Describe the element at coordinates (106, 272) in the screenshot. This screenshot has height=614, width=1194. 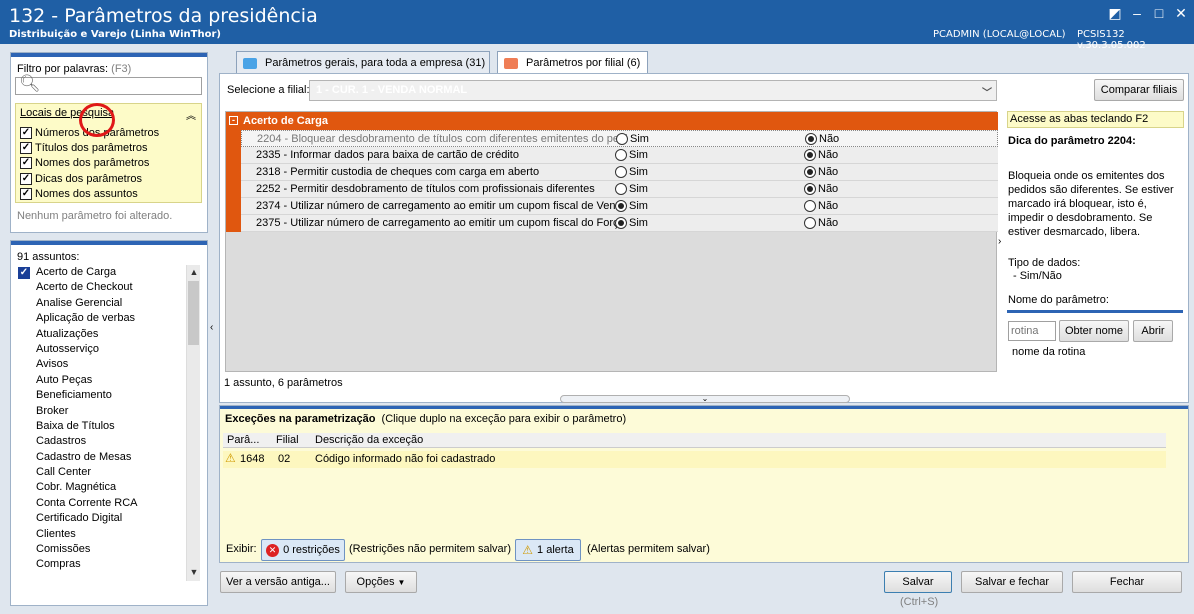
I see `subject-item-acerto-de-carga: Acerto de Carga` at that location.